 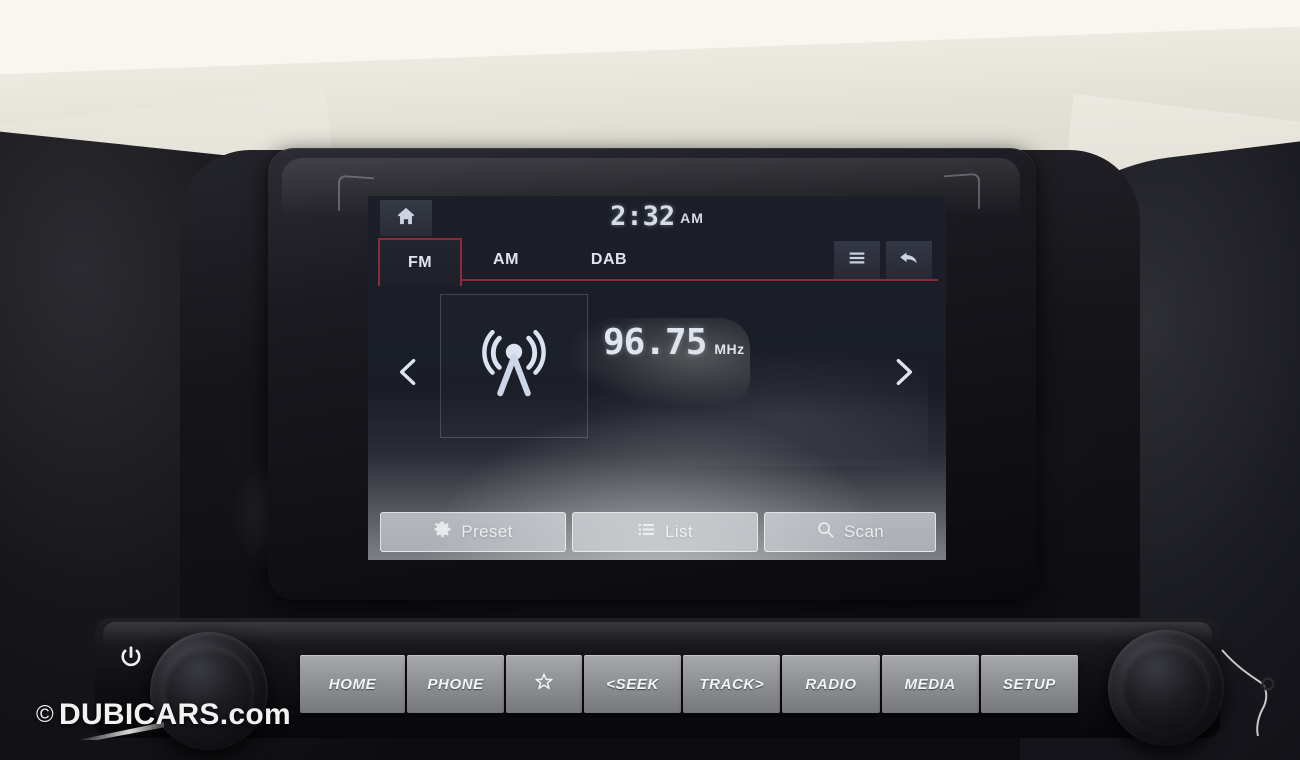 I want to click on tab-am: AM, so click(x=506, y=260).